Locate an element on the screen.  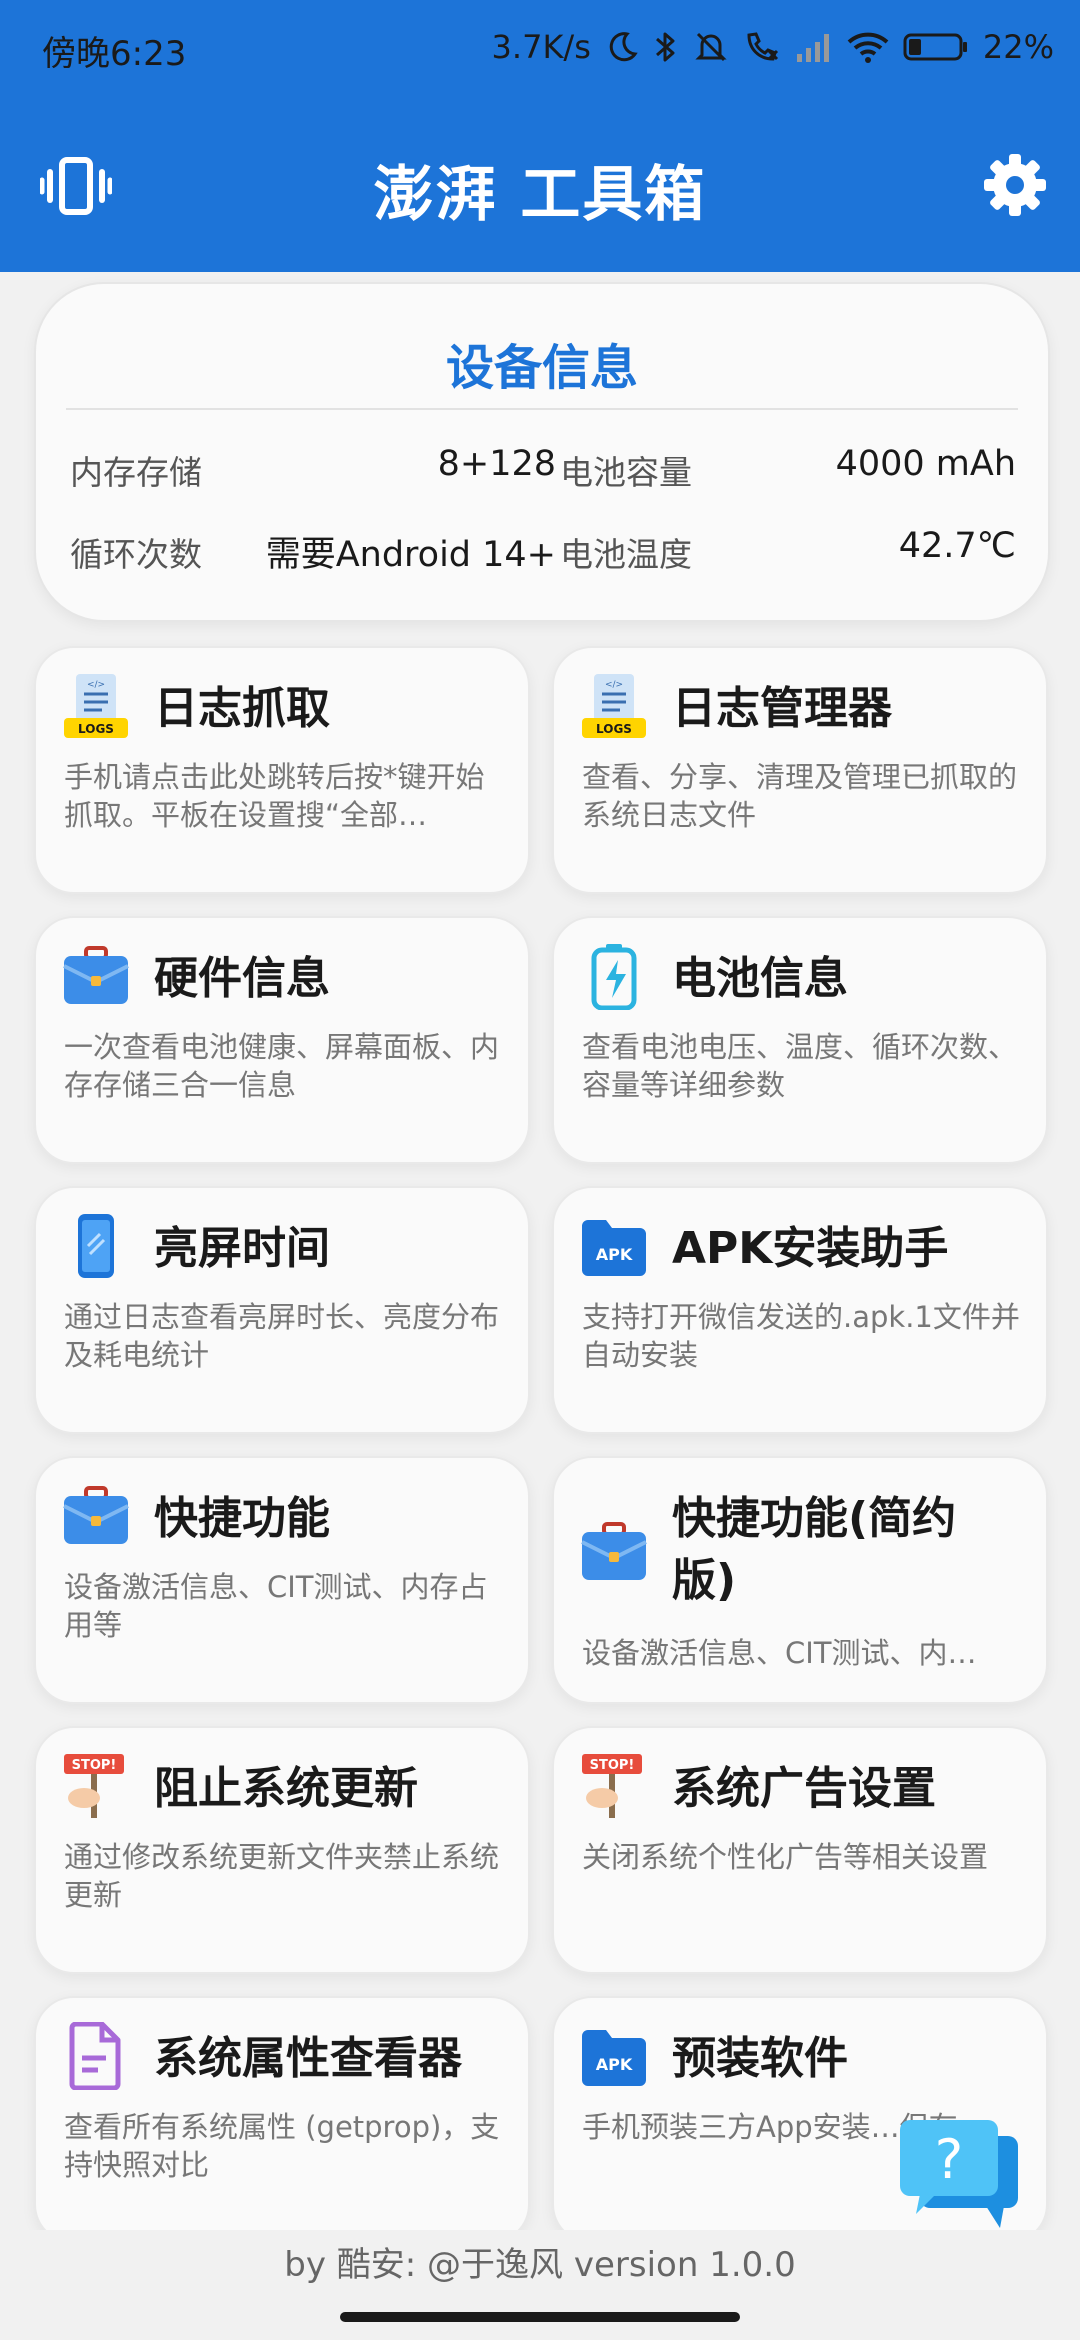
gear-icon is located at coordinates (1015, 185).